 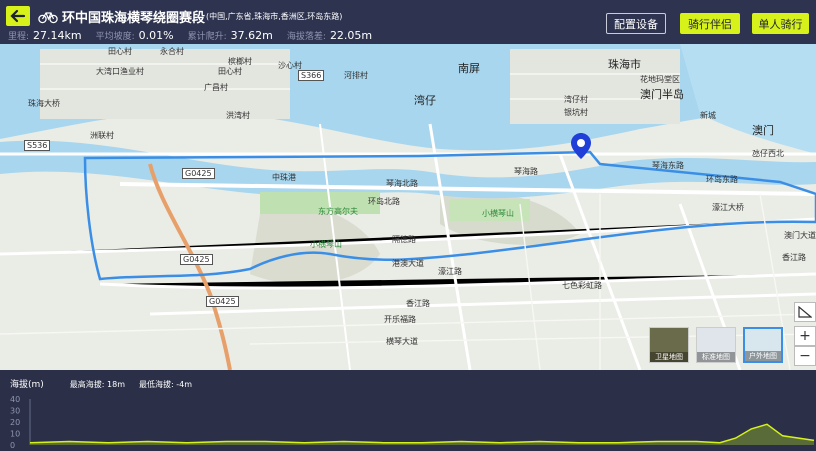 What do you see at coordinates (408, 422) in the screenshot?
I see `elevation-chart: 0 10 20 30 40` at bounding box center [408, 422].